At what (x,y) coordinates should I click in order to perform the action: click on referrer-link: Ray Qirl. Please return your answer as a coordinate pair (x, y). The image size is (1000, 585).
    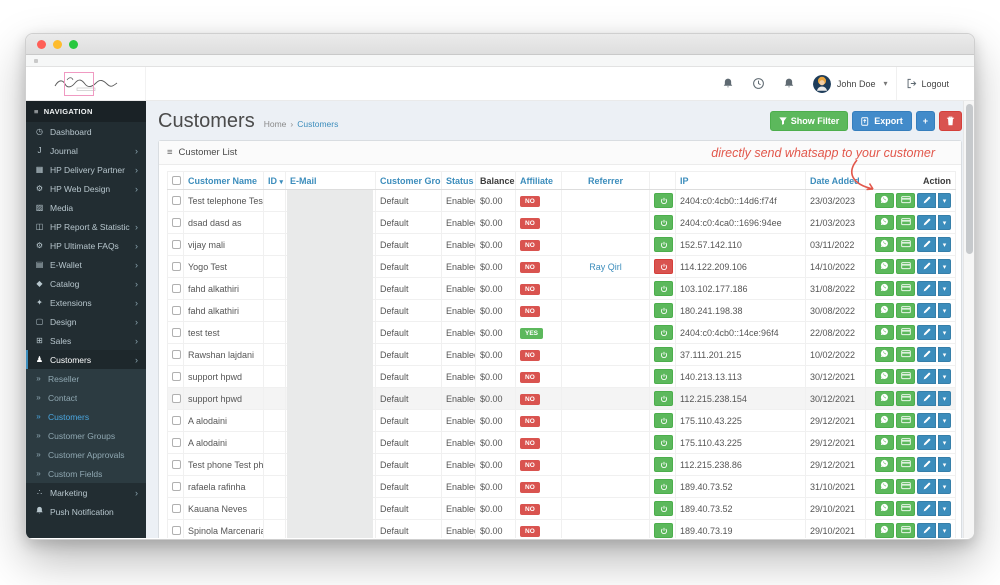
    Looking at the image, I should click on (605, 267).